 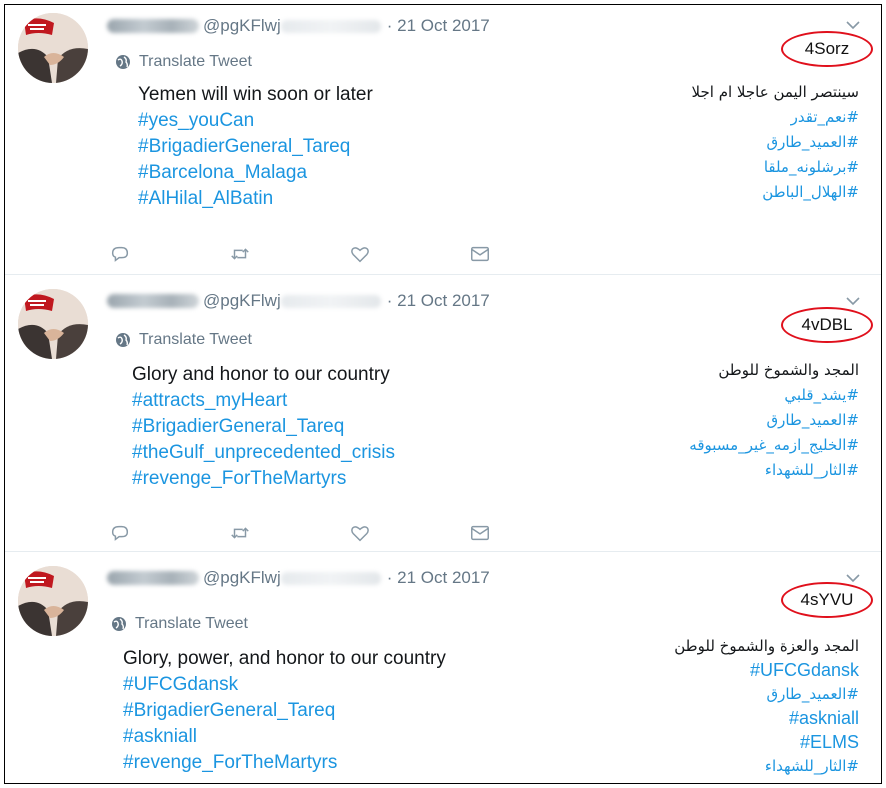 What do you see at coordinates (255, 199) in the screenshot?
I see `hashtag-link: #AlHilal_AlBatin` at bounding box center [255, 199].